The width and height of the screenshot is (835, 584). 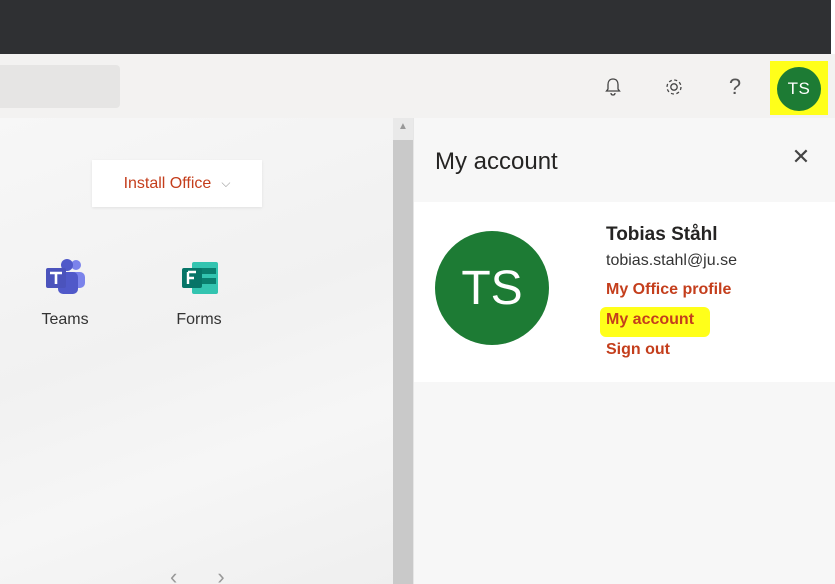 I want to click on scrollbar: ▲, so click(x=403, y=351).